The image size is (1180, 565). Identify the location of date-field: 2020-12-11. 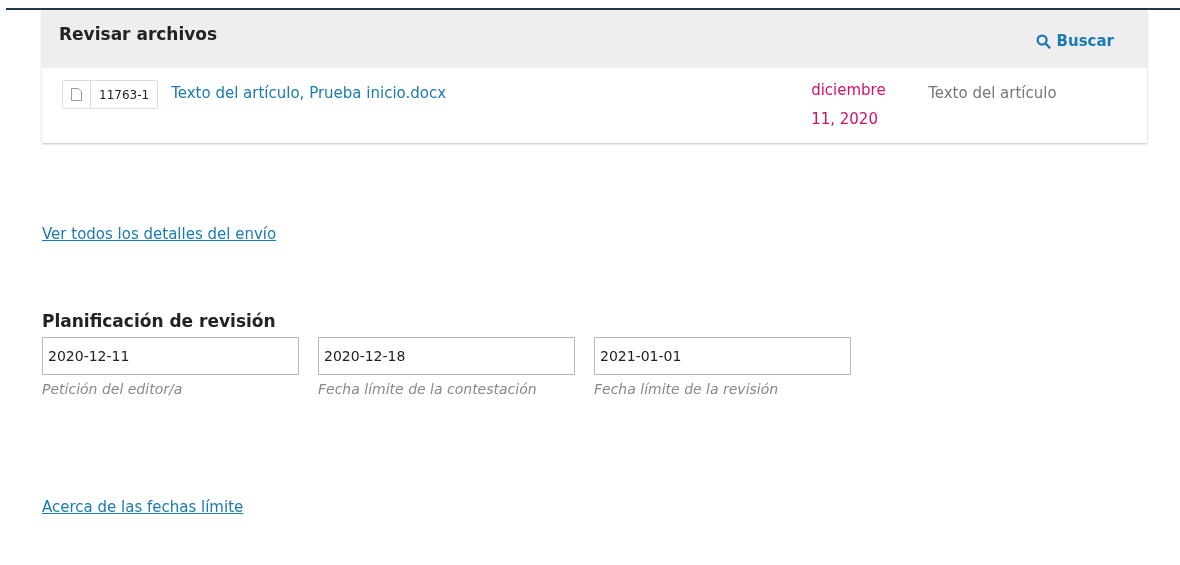
(170, 355).